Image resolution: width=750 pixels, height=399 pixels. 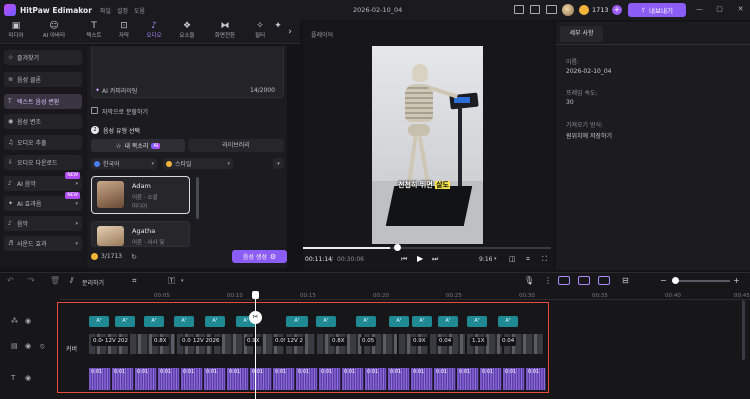 What do you see at coordinates (743, 330) in the screenshot?
I see `timeline-scrollbar` at bounding box center [743, 330].